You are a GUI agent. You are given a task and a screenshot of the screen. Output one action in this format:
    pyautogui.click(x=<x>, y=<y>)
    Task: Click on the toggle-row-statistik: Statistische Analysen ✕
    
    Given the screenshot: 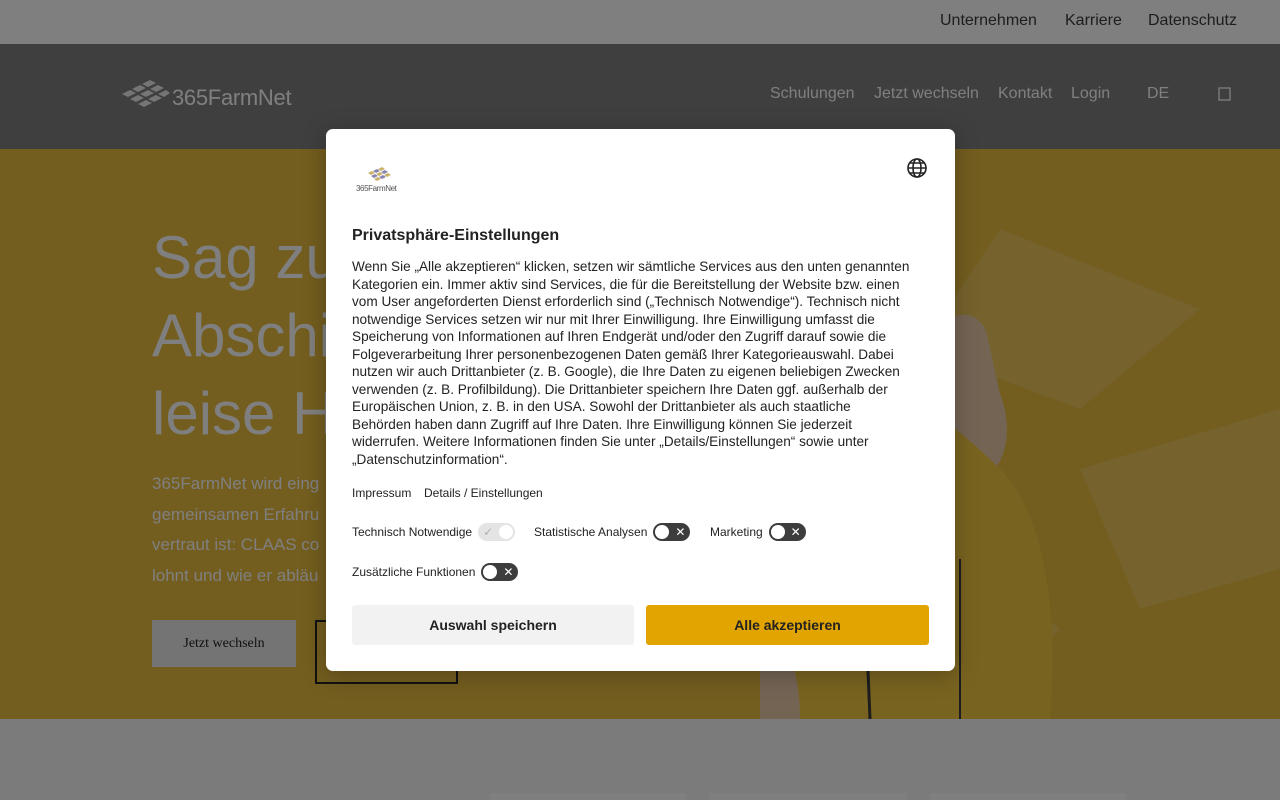 What is the action you would take?
    pyautogui.click(x=612, y=532)
    